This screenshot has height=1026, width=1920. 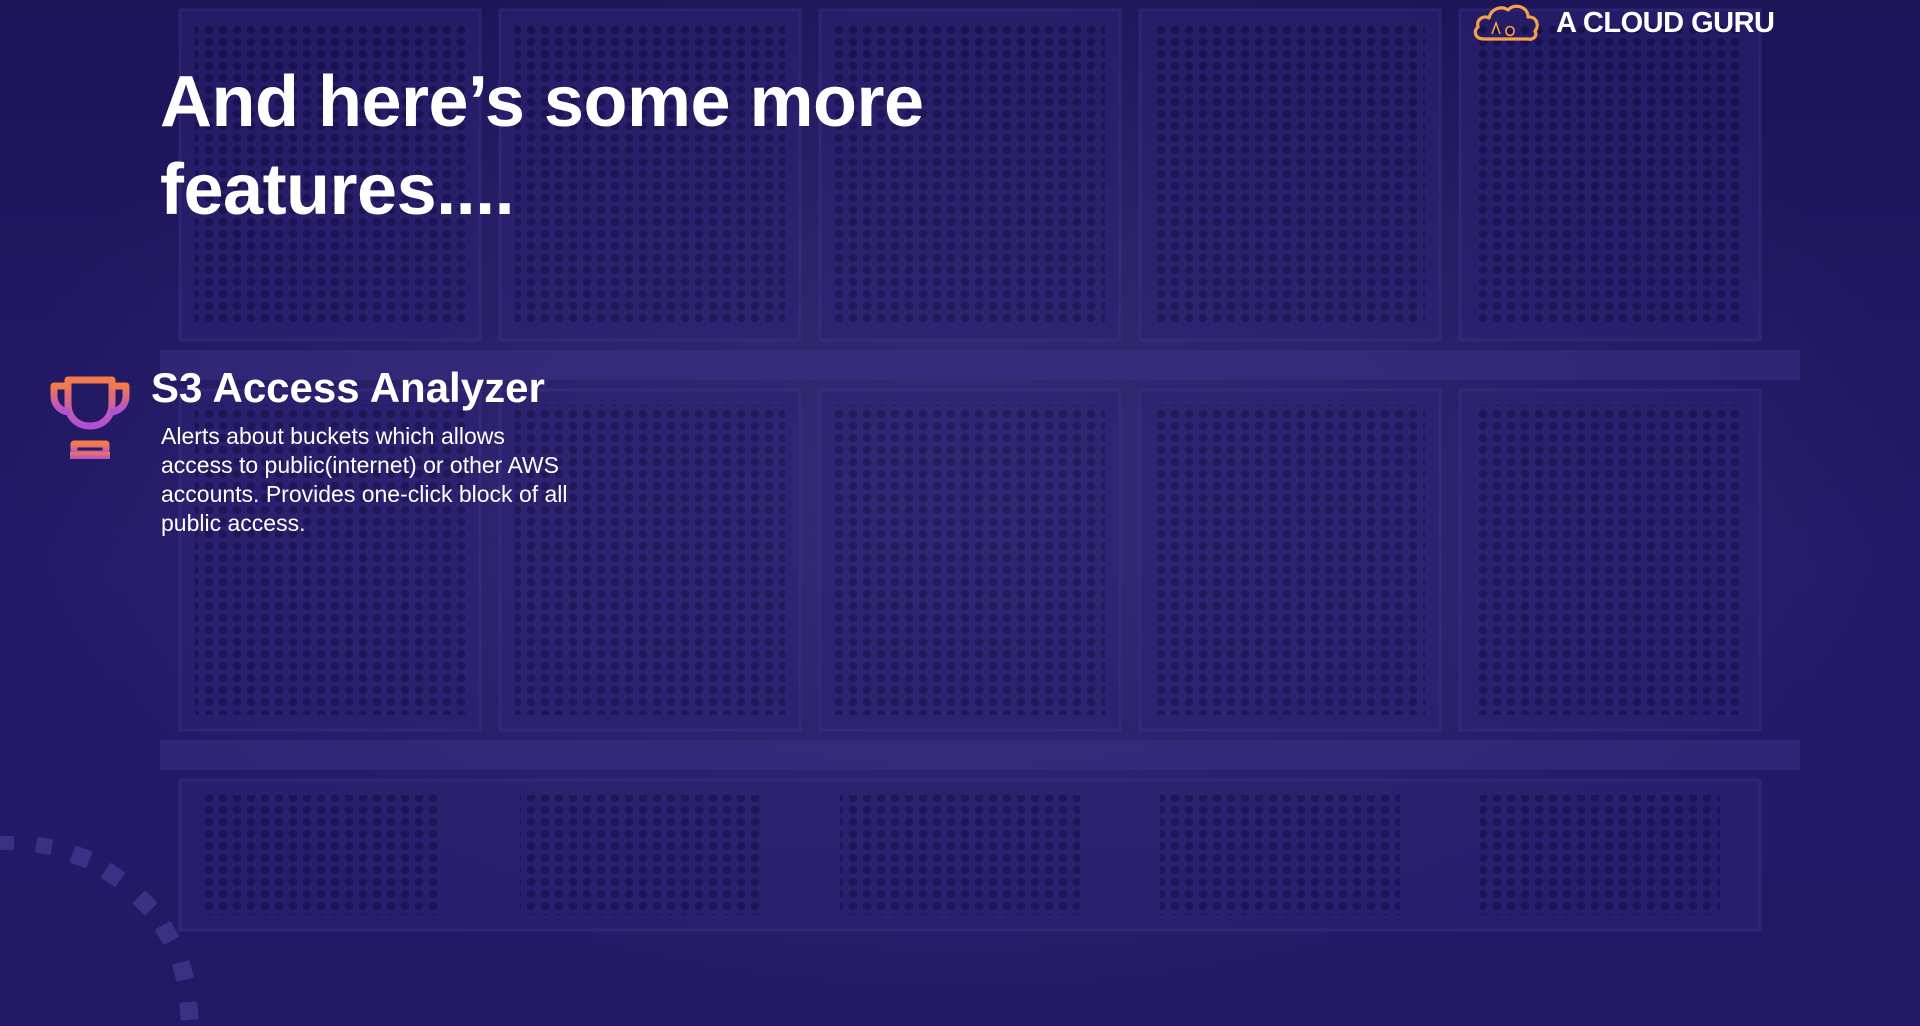 What do you see at coordinates (348, 387) in the screenshot?
I see `feature-title: S3 Access Analyzer` at bounding box center [348, 387].